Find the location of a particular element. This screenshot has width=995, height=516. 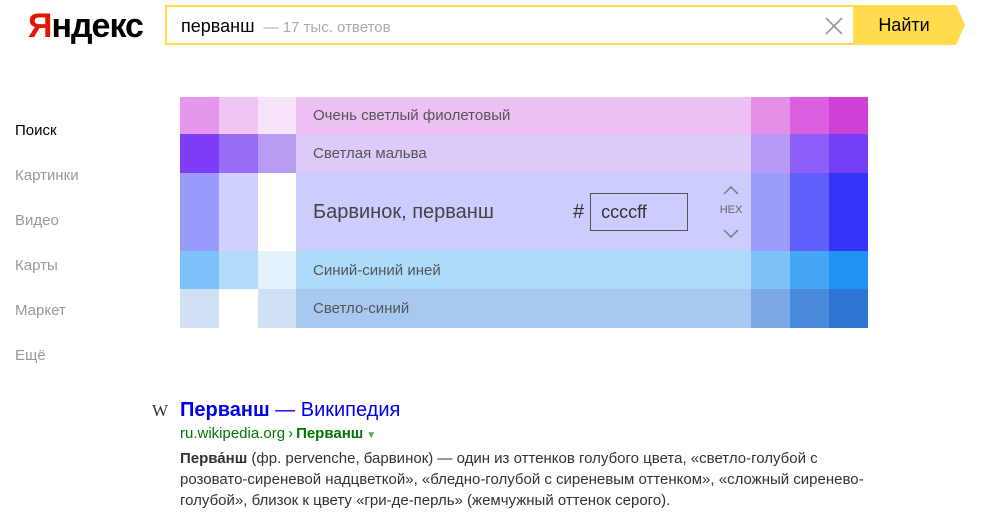

selected-color-row: Барвинок, перванш # HEX is located at coordinates (523, 212).